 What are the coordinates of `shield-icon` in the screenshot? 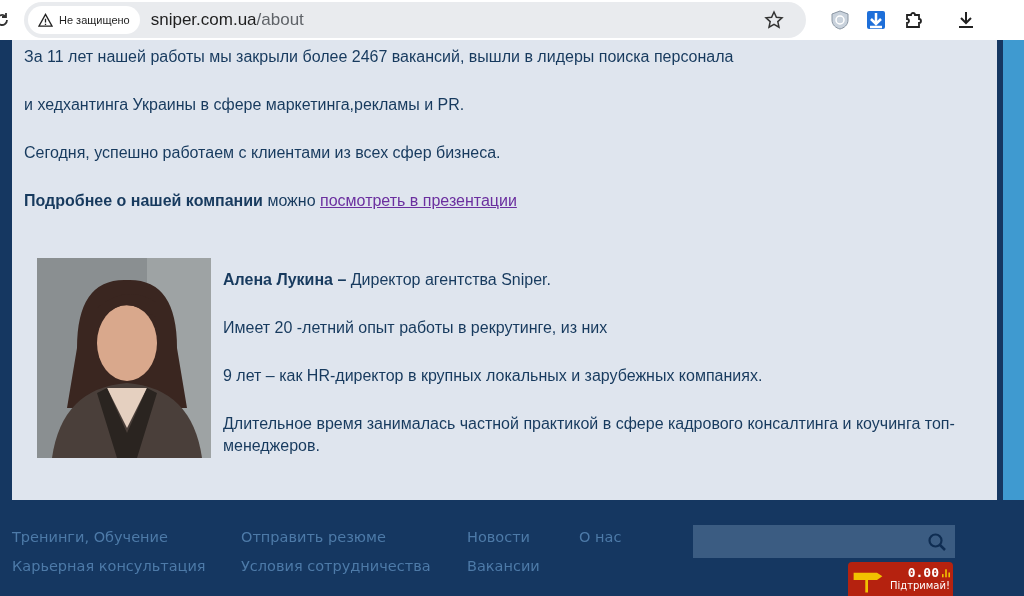 It's located at (840, 20).